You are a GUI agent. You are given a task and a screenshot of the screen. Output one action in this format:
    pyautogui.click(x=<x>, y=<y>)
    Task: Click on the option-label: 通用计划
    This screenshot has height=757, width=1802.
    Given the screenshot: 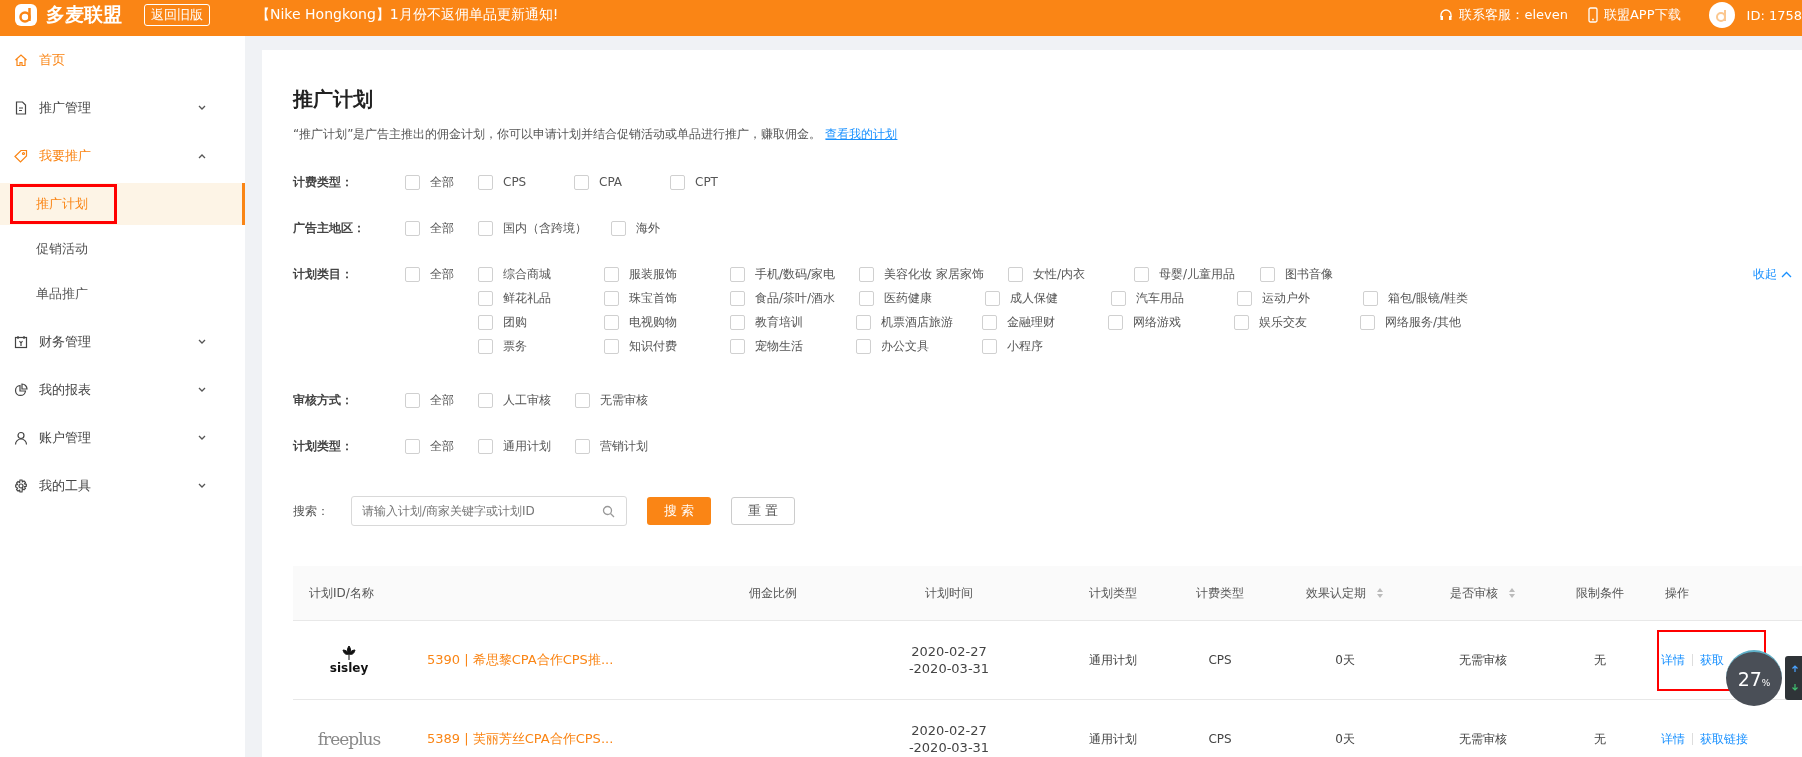 What is the action you would take?
    pyautogui.click(x=527, y=446)
    